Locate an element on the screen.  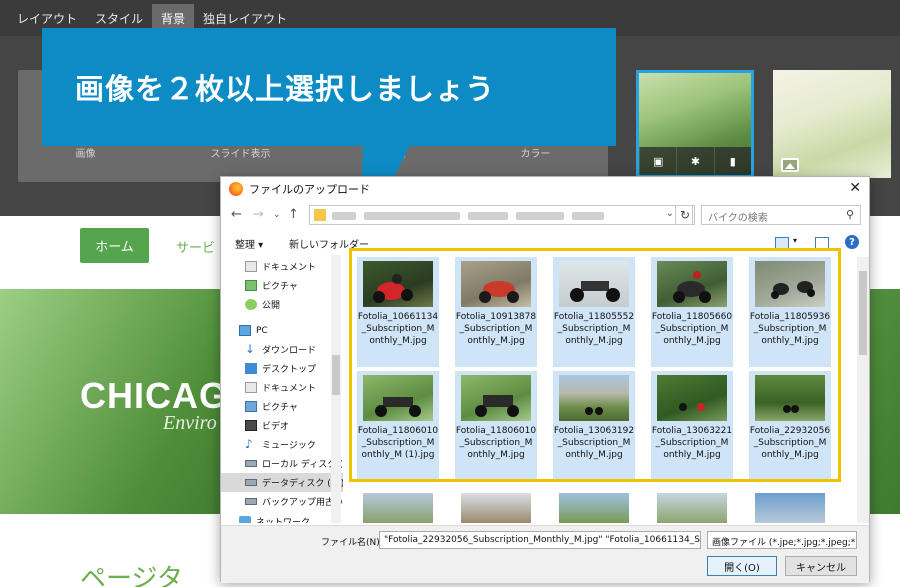
gear-icon: ✱ is located at coordinates (695, 161).